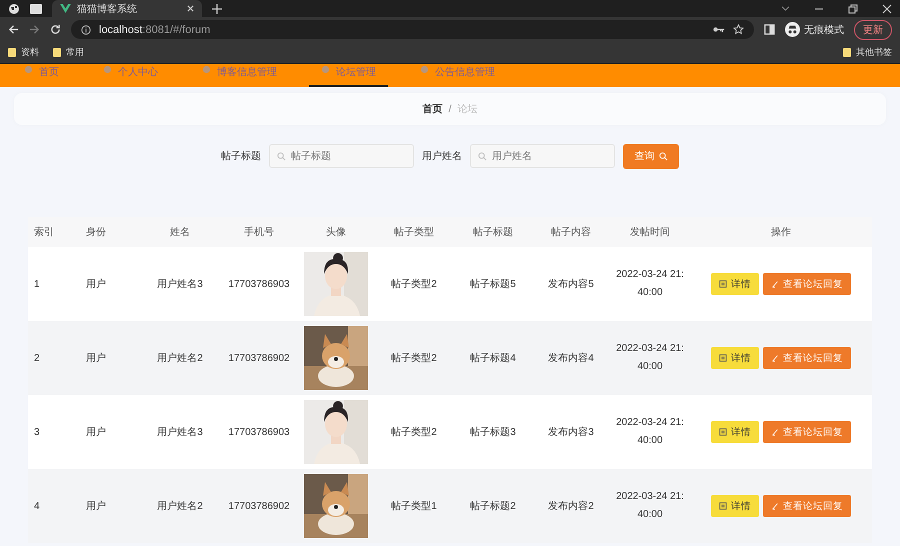 This screenshot has width=900, height=546. Describe the element at coordinates (55, 29) in the screenshot. I see `reload-icon` at that location.